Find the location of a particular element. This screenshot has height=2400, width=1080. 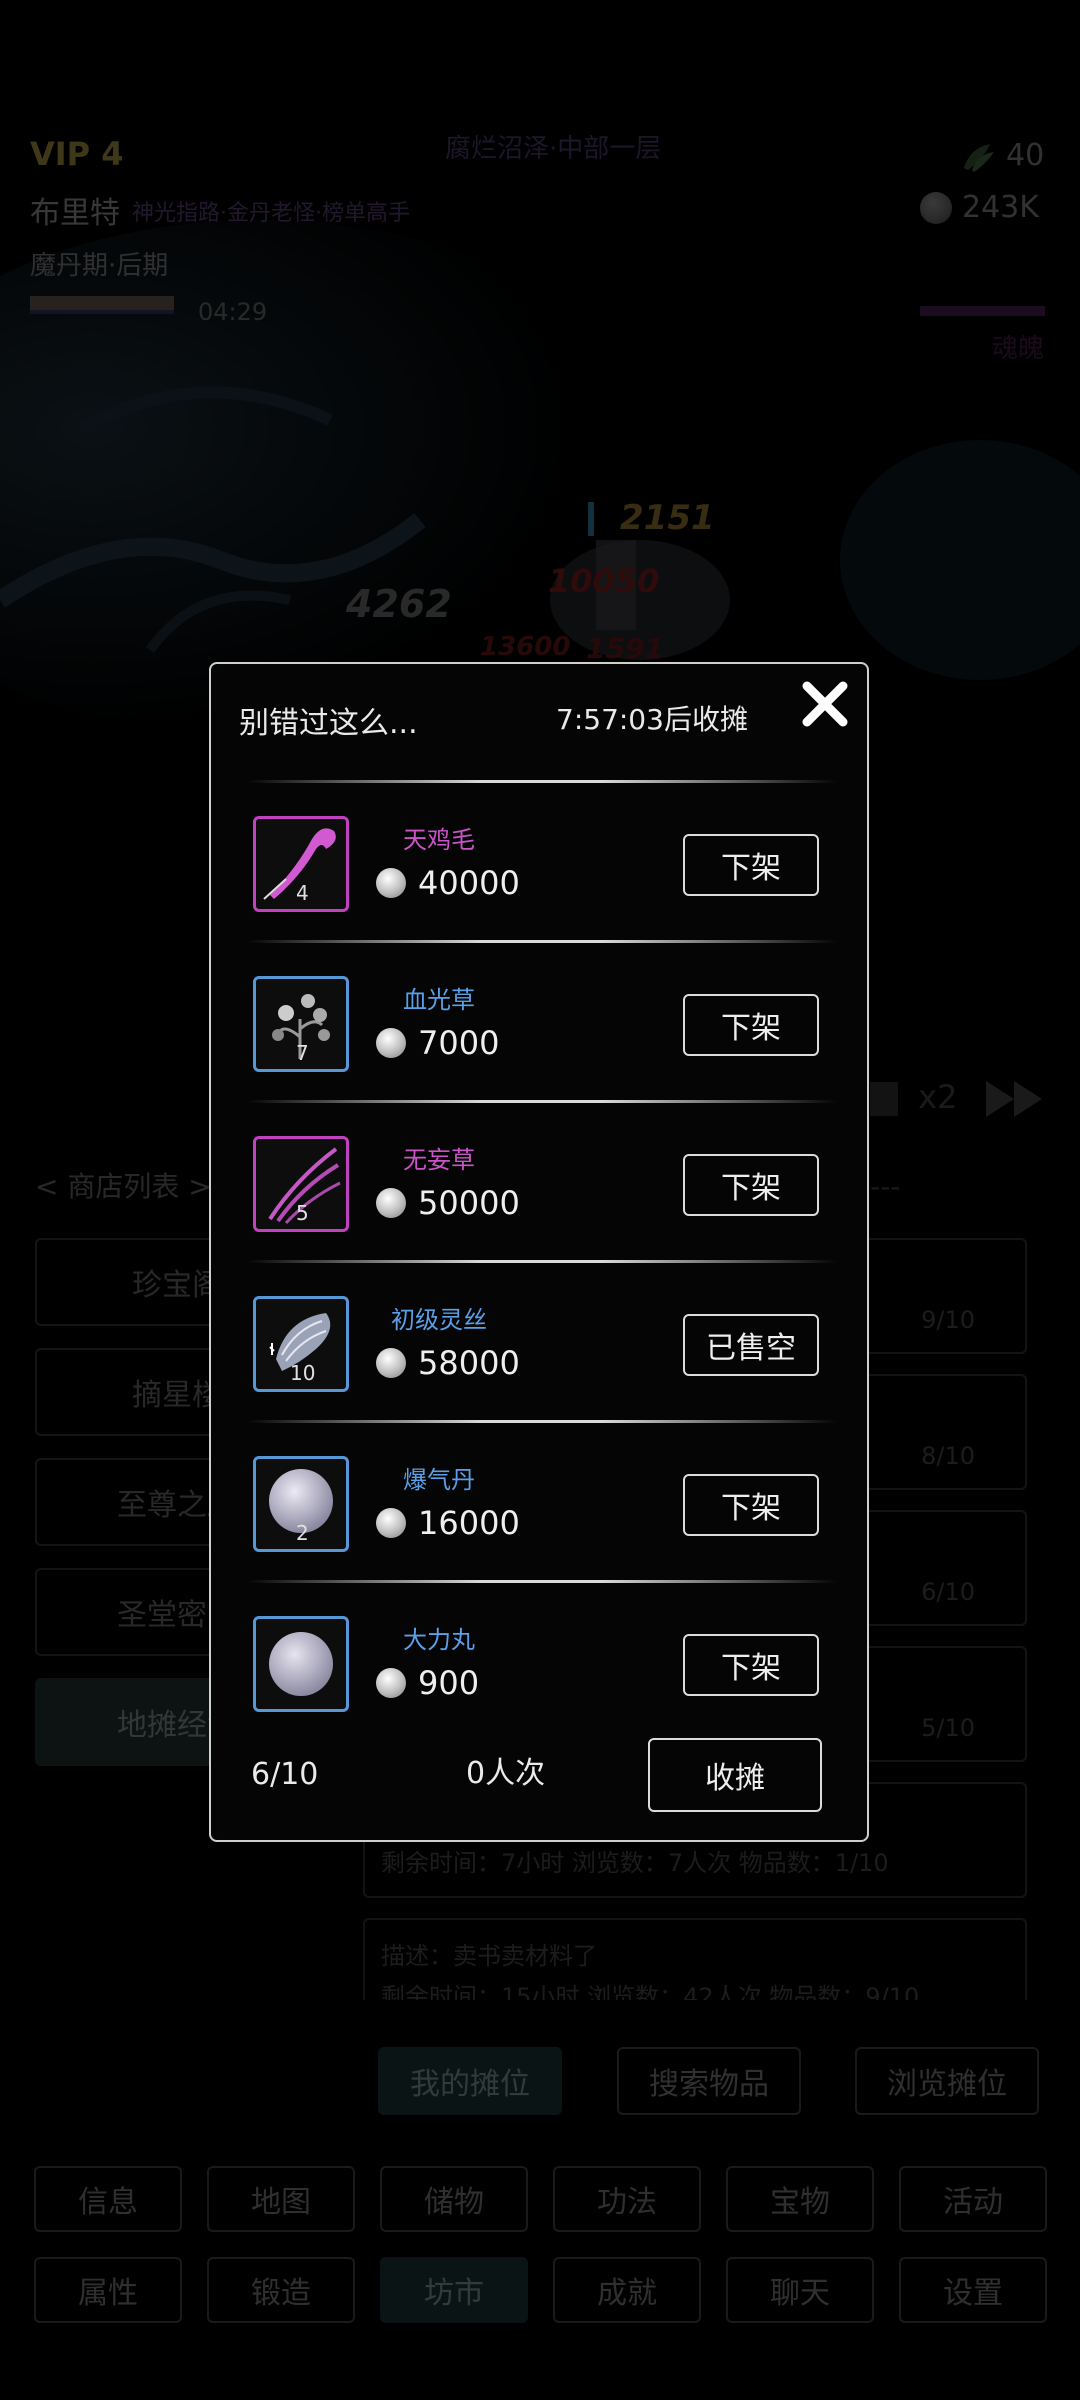

fast-forward-icon is located at coordinates (1015, 1099).